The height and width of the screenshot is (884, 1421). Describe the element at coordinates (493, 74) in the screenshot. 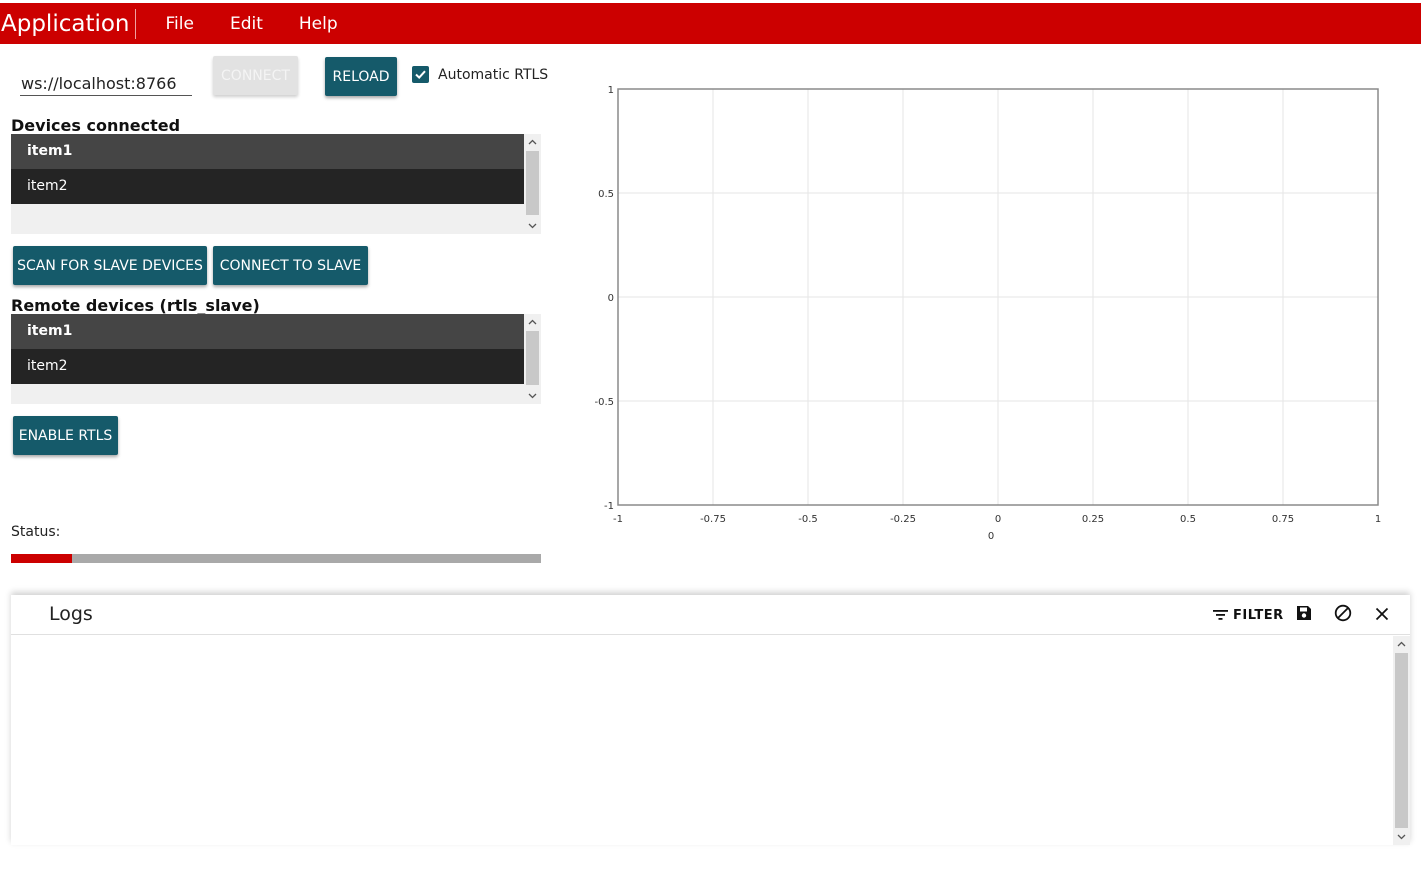

I see `automatic-rtls-label: Automatic RTLS` at that location.